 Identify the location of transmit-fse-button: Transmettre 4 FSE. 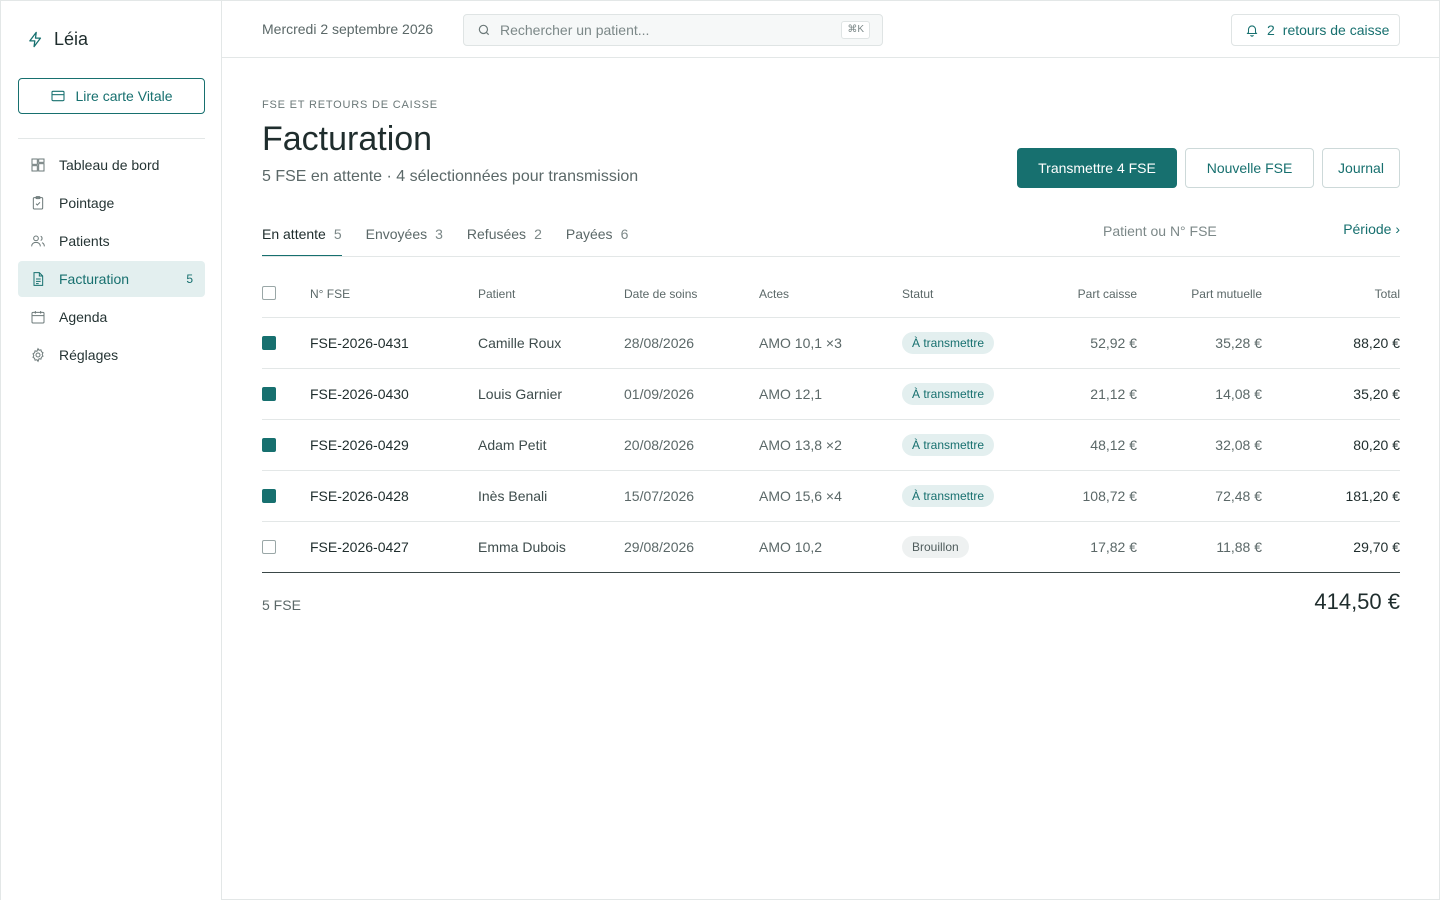
(1097, 168).